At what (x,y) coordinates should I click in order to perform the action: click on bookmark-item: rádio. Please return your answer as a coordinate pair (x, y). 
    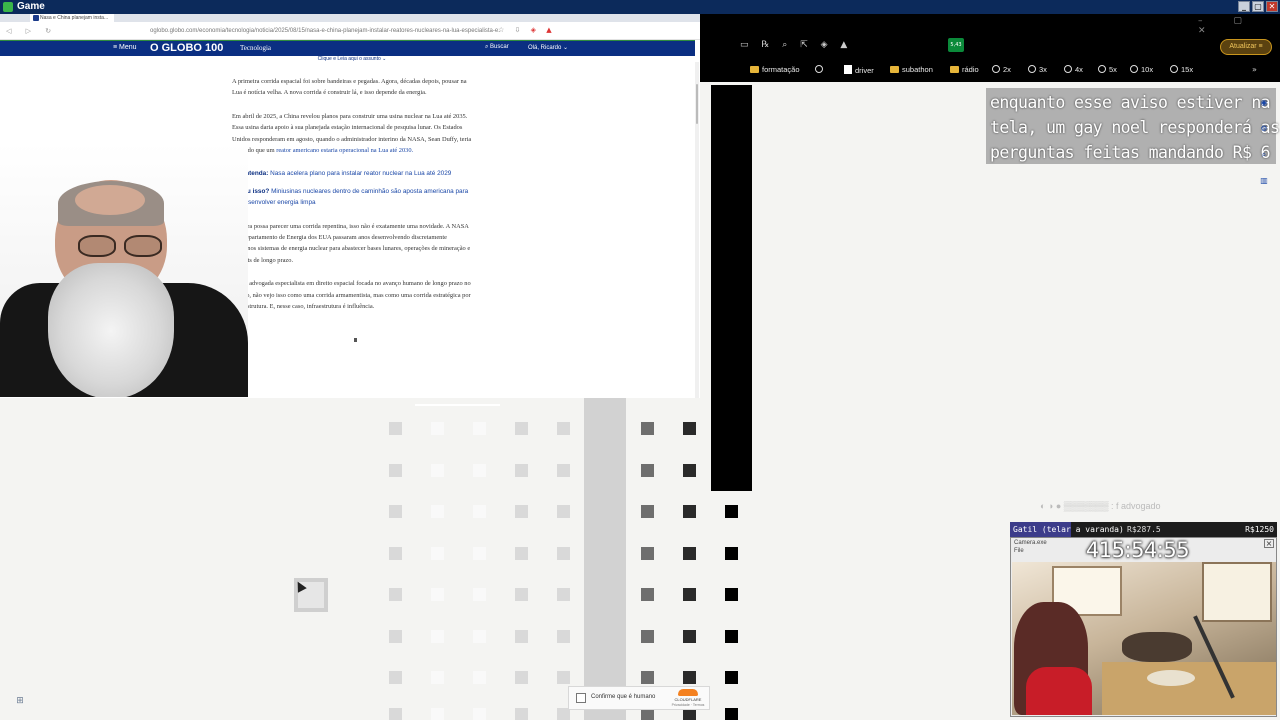
    Looking at the image, I should click on (964, 69).